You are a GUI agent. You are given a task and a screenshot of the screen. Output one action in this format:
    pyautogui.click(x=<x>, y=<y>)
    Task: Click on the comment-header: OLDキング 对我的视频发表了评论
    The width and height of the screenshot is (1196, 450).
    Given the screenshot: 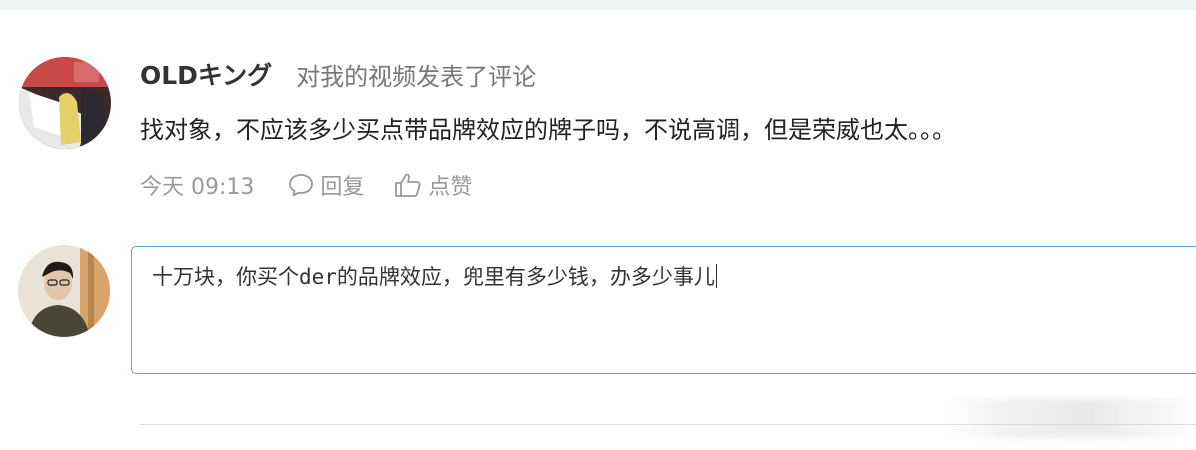 What is the action you would take?
    pyautogui.click(x=338, y=74)
    